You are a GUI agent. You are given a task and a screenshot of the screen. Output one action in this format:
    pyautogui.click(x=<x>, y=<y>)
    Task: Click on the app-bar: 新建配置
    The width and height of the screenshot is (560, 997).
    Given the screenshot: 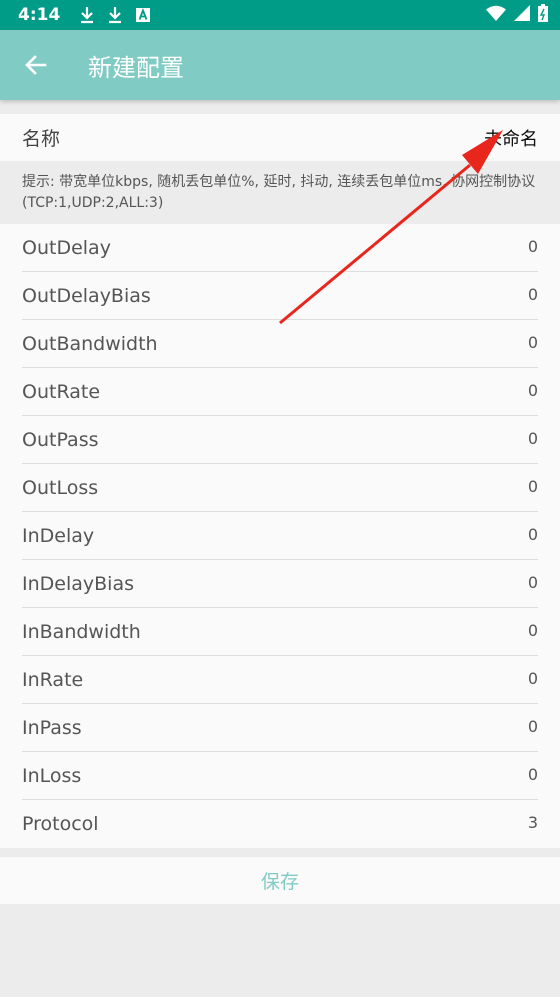 What is the action you would take?
    pyautogui.click(x=280, y=65)
    